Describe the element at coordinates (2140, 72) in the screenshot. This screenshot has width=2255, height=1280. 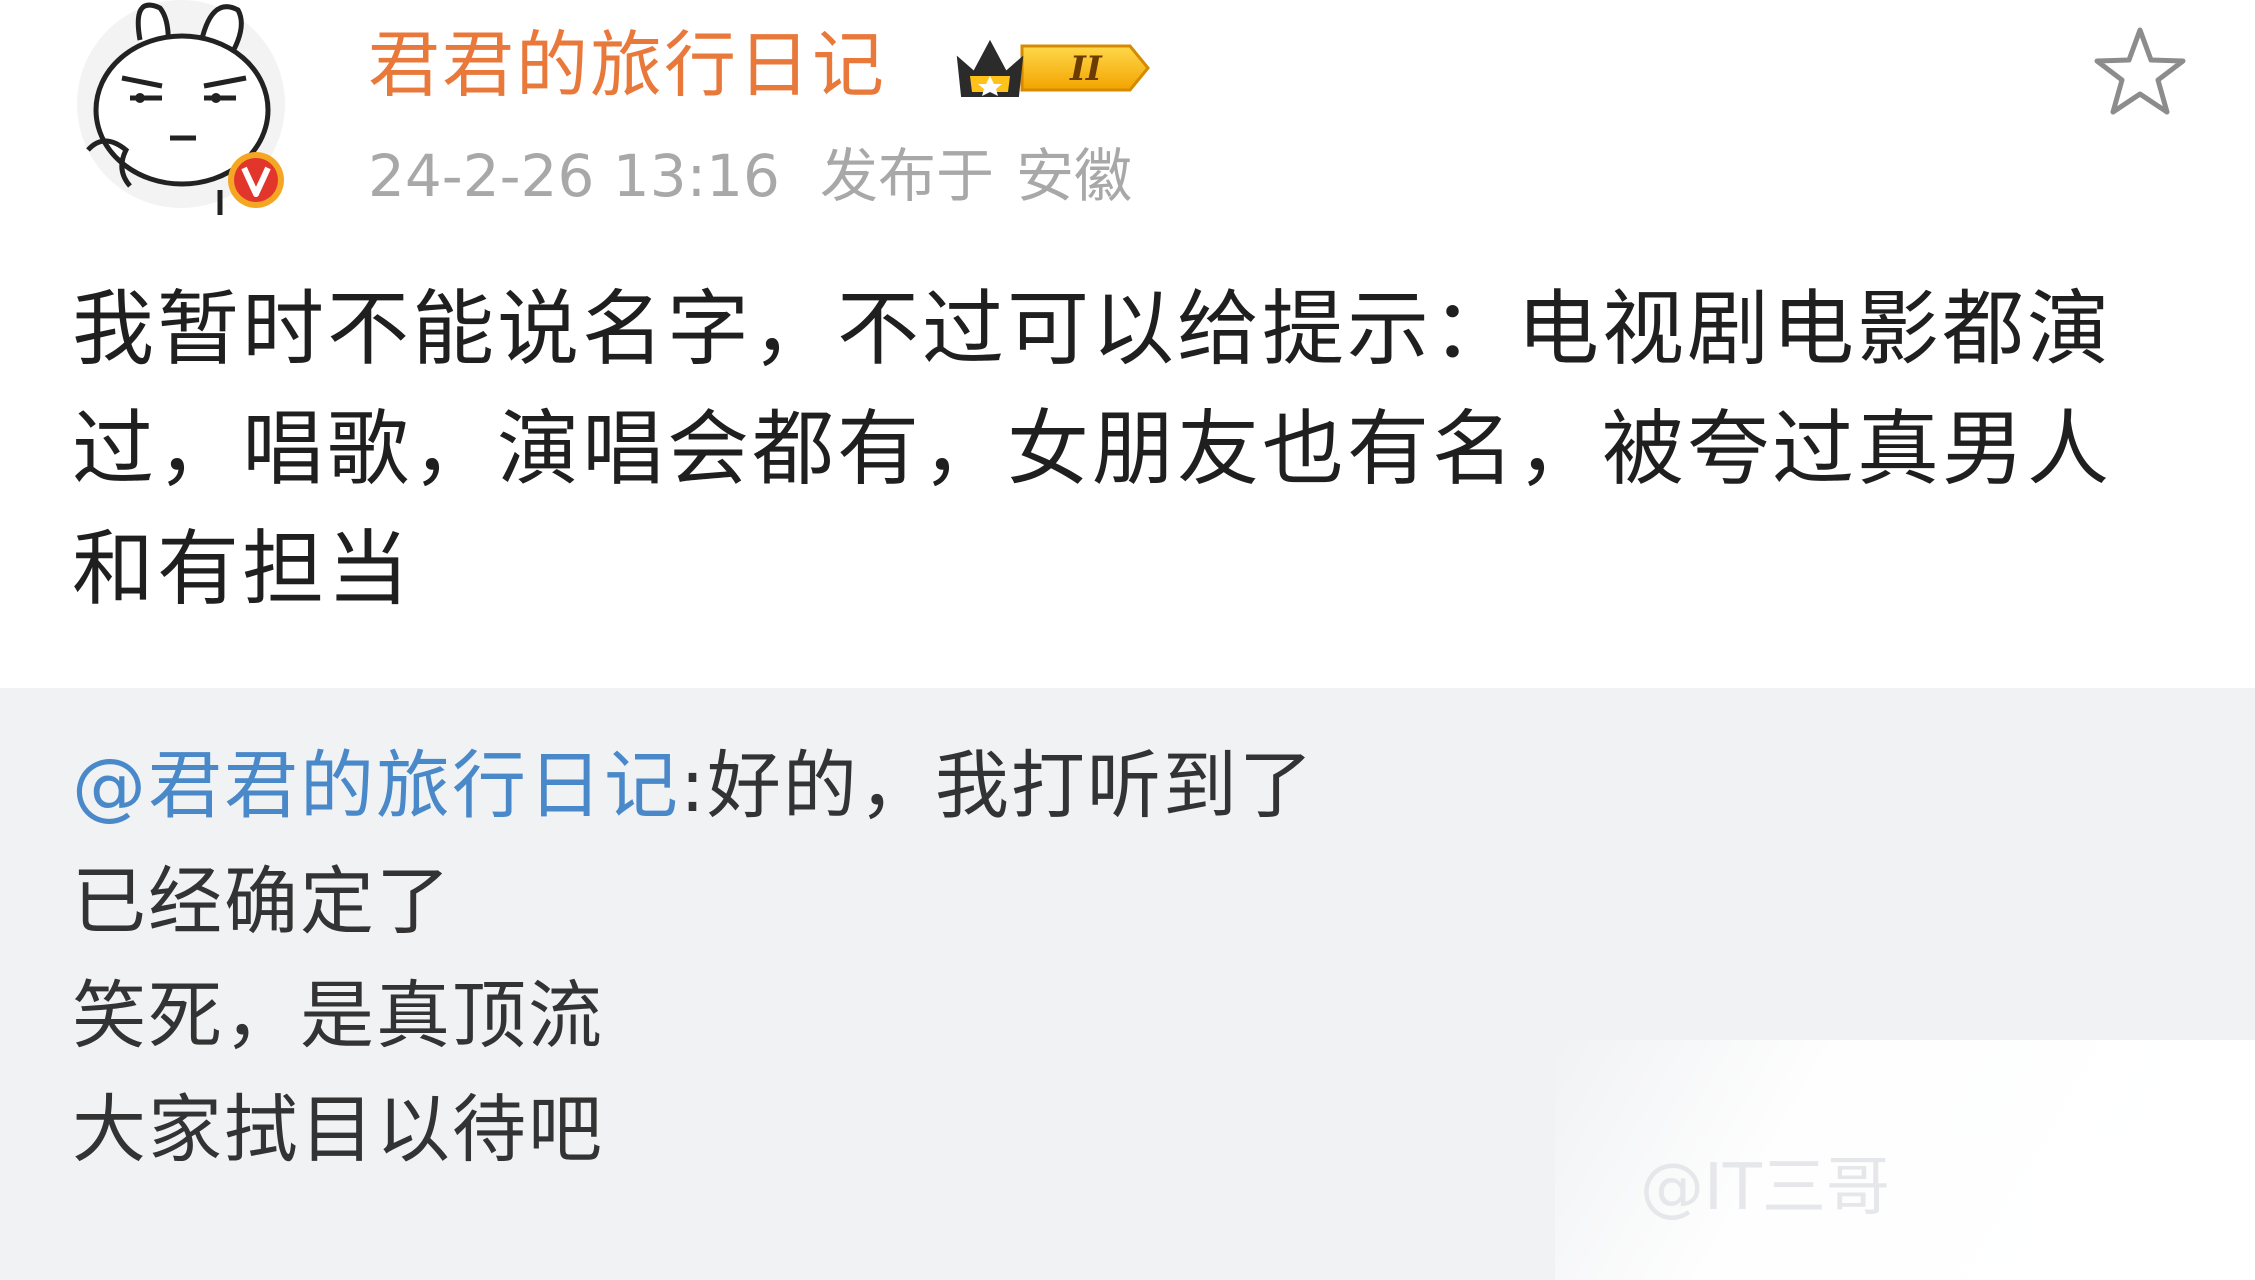
I see `star-outline-icon` at that location.